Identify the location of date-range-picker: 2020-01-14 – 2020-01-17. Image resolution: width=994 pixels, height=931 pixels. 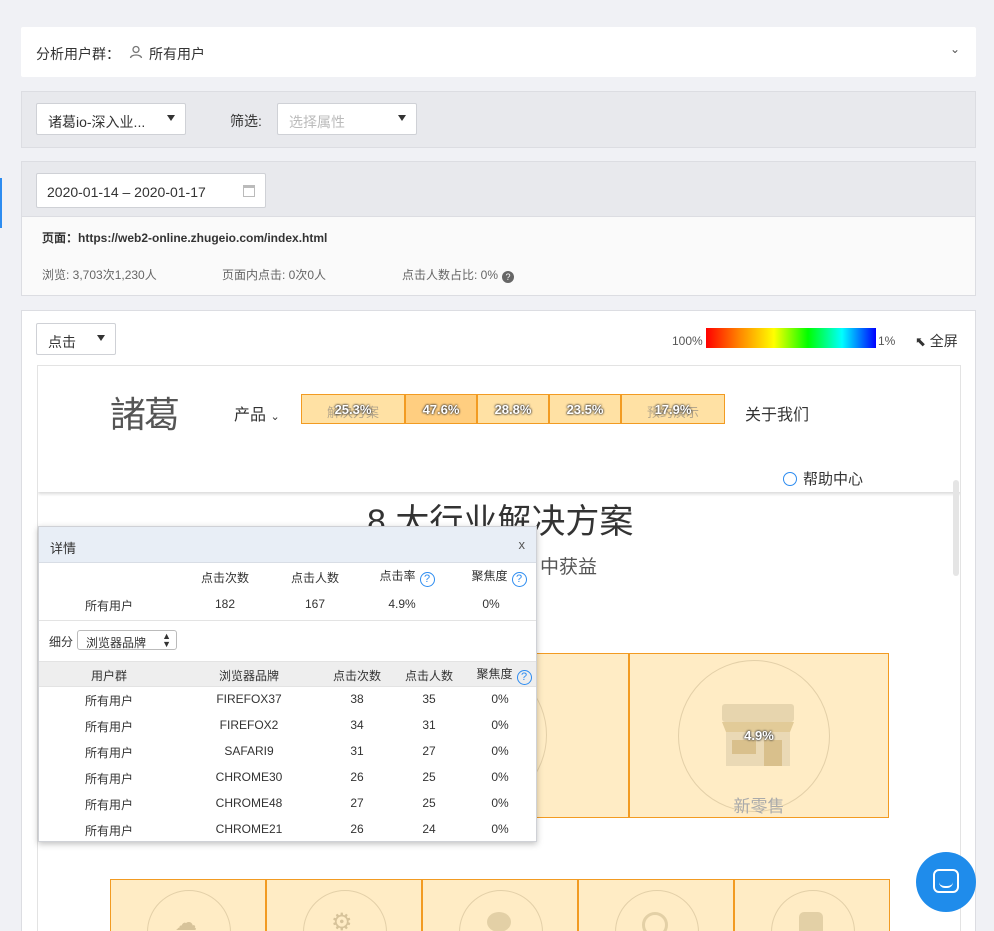
(151, 190).